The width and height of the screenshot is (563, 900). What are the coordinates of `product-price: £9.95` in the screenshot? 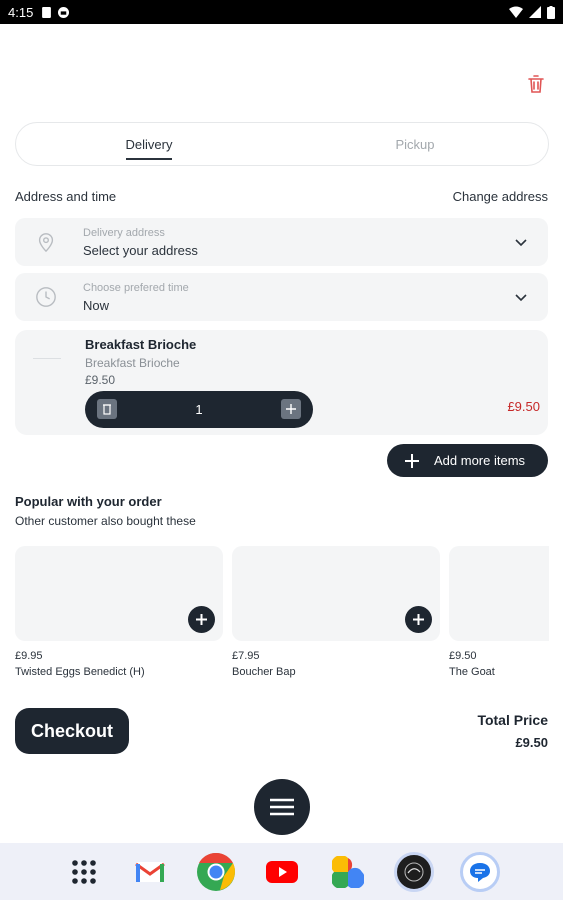 It's located at (29, 656).